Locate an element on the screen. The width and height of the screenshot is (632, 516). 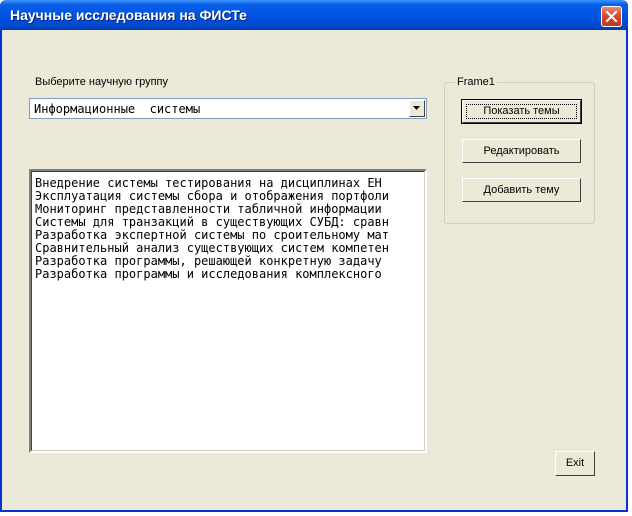
group-select-label: Выберите научную группу is located at coordinates (101, 82).